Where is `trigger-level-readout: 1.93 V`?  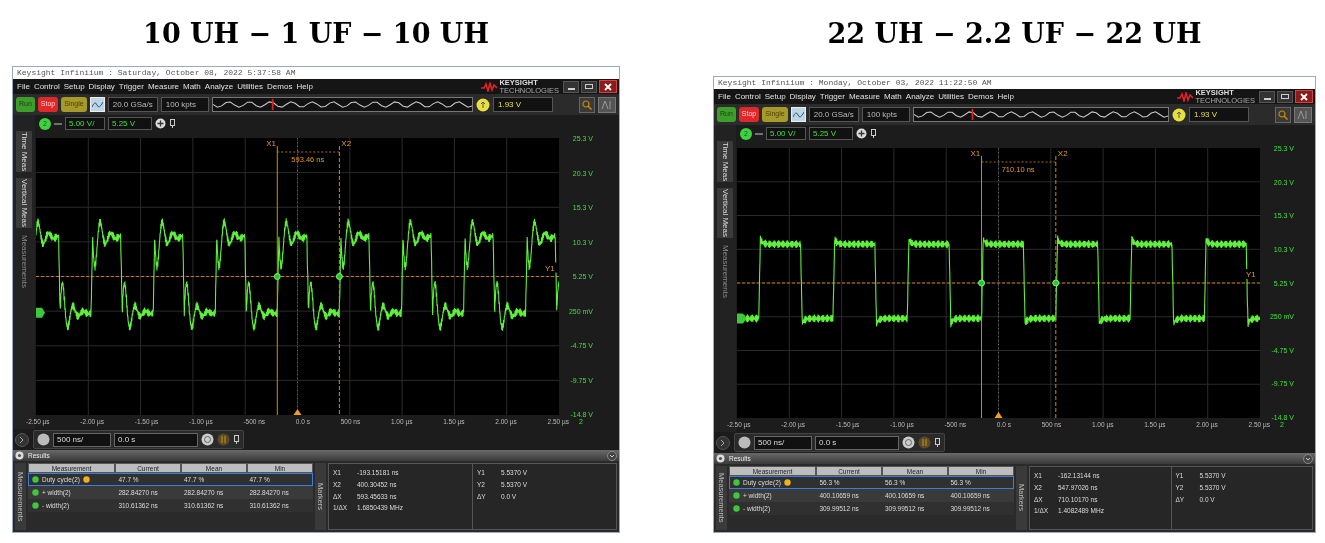
trigger-level-readout: 1.93 V is located at coordinates (523, 104).